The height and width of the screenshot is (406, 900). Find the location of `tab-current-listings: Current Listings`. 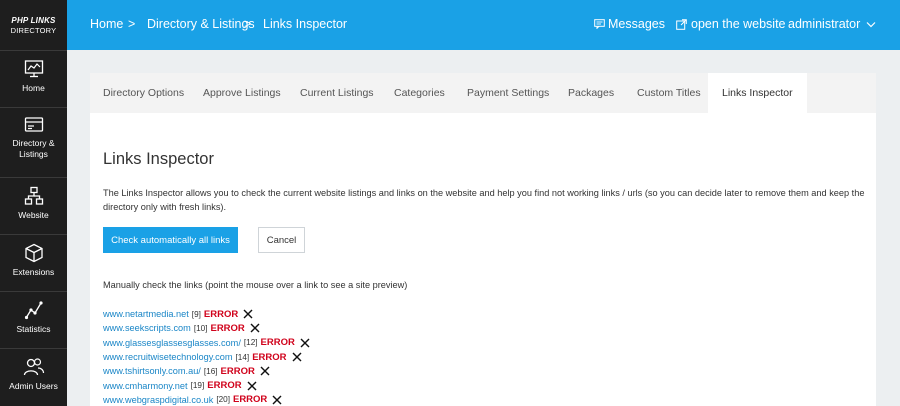

tab-current-listings: Current Listings is located at coordinates (337, 93).